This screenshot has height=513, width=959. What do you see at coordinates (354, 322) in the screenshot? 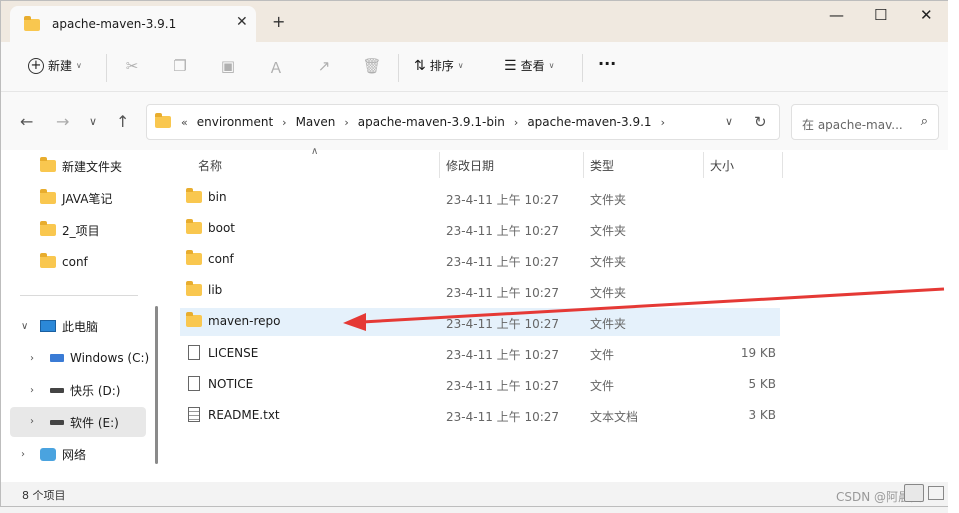
I see `annotation-arrow-head` at bounding box center [354, 322].